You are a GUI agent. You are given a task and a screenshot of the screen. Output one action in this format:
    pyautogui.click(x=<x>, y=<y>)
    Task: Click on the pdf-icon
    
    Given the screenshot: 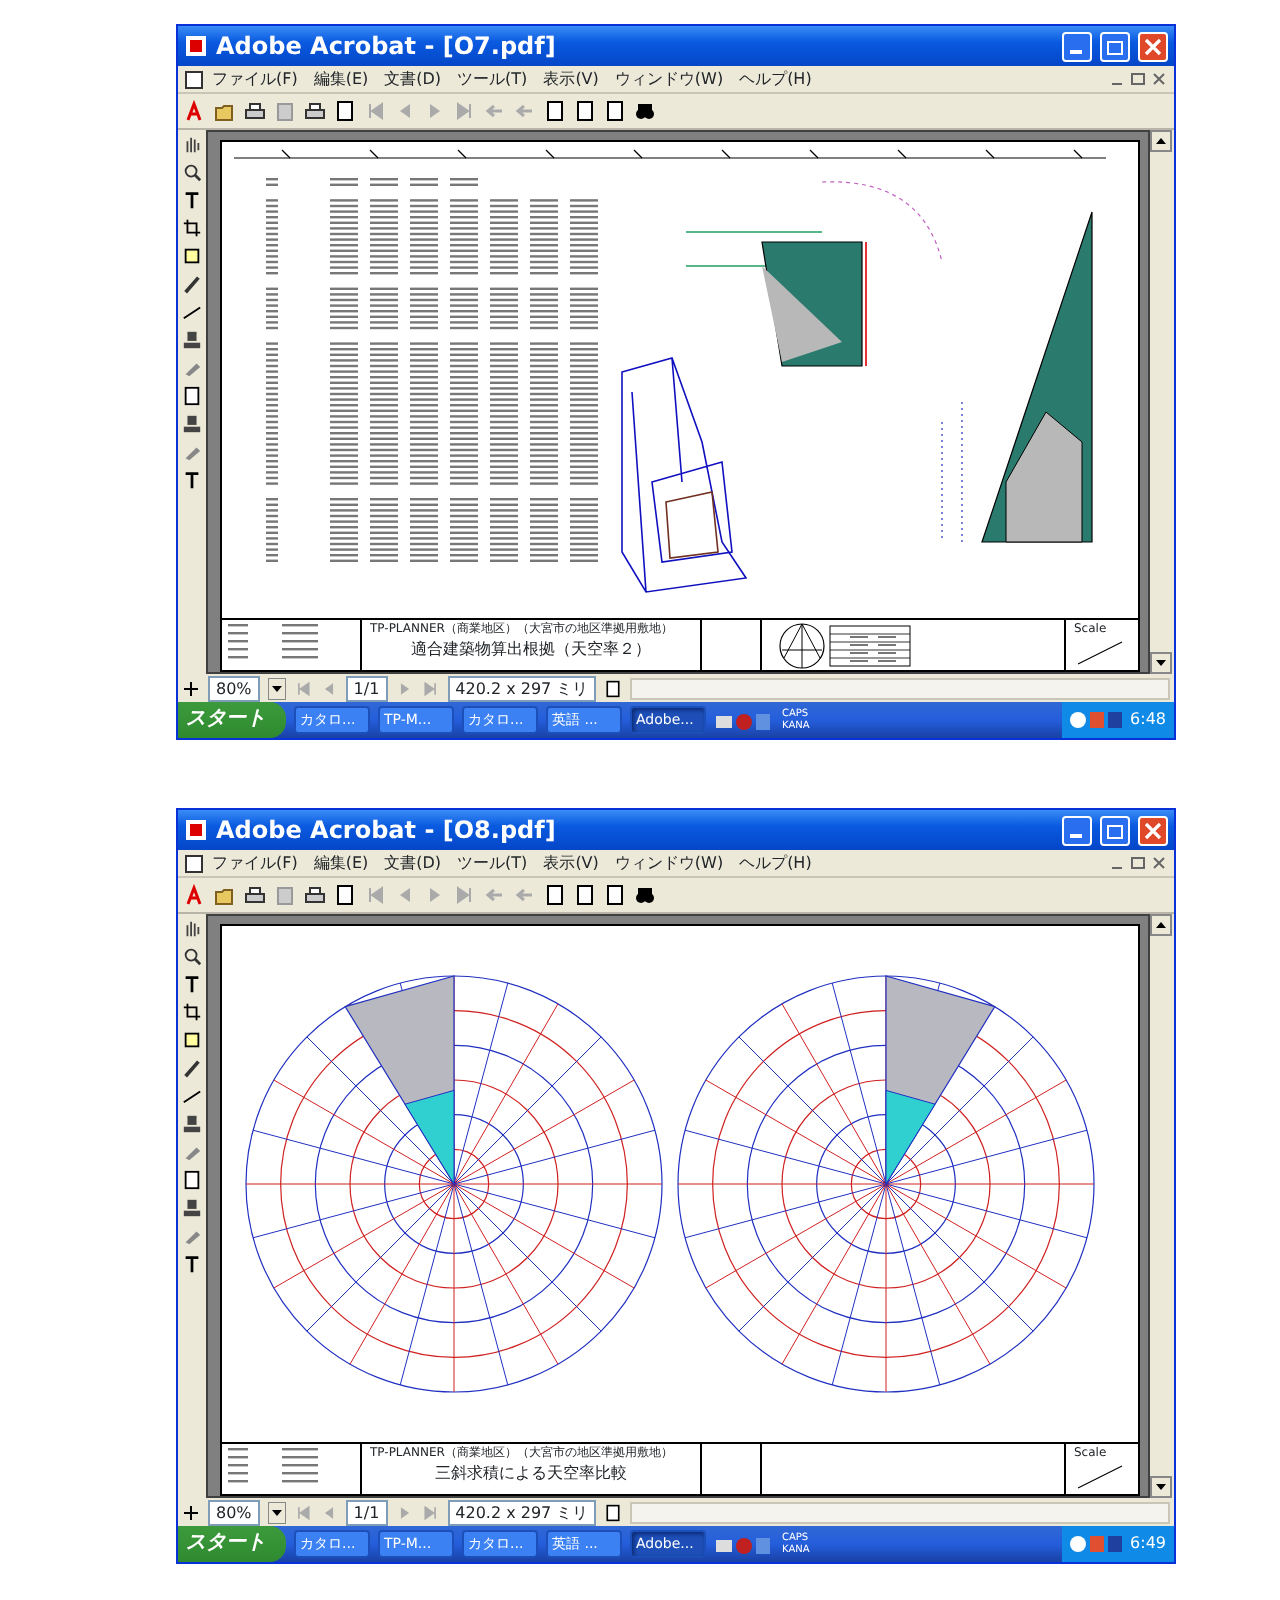 What is the action you would take?
    pyautogui.click(x=196, y=830)
    